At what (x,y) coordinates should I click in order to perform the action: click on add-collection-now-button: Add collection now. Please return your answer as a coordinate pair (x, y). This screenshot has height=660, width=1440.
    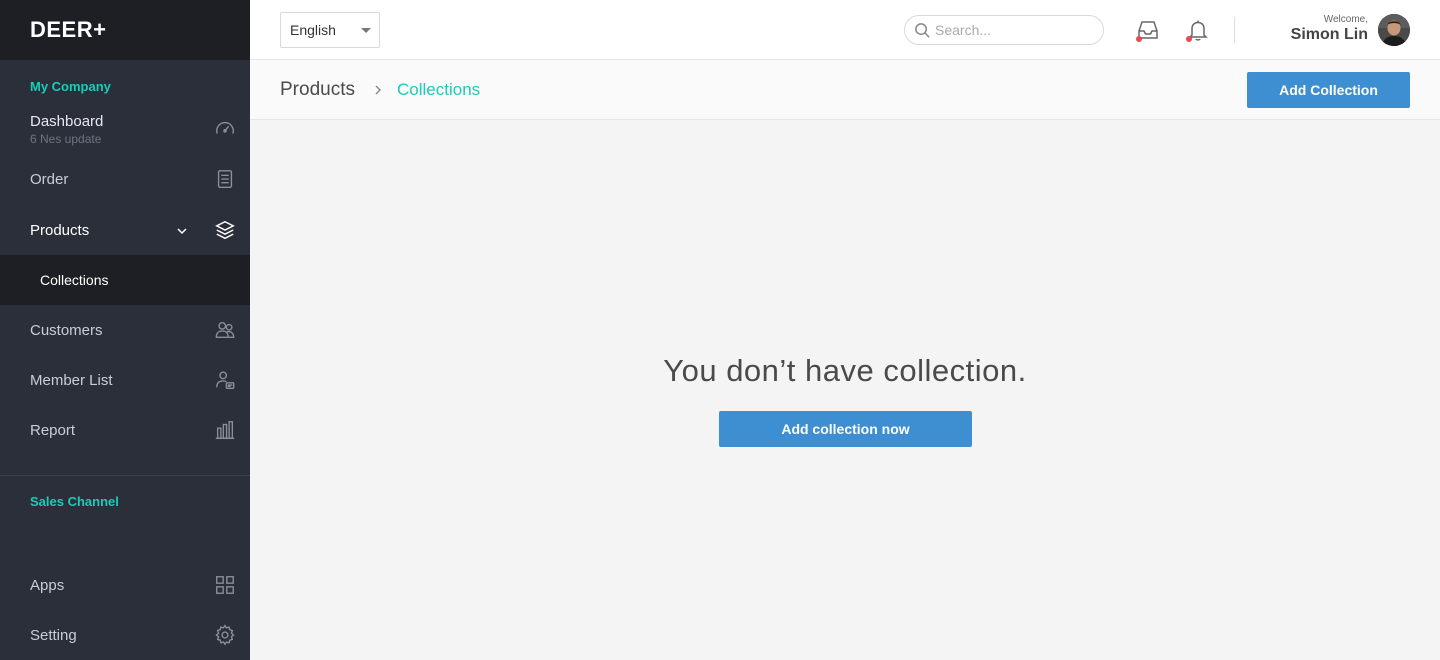
    Looking at the image, I should click on (845, 429).